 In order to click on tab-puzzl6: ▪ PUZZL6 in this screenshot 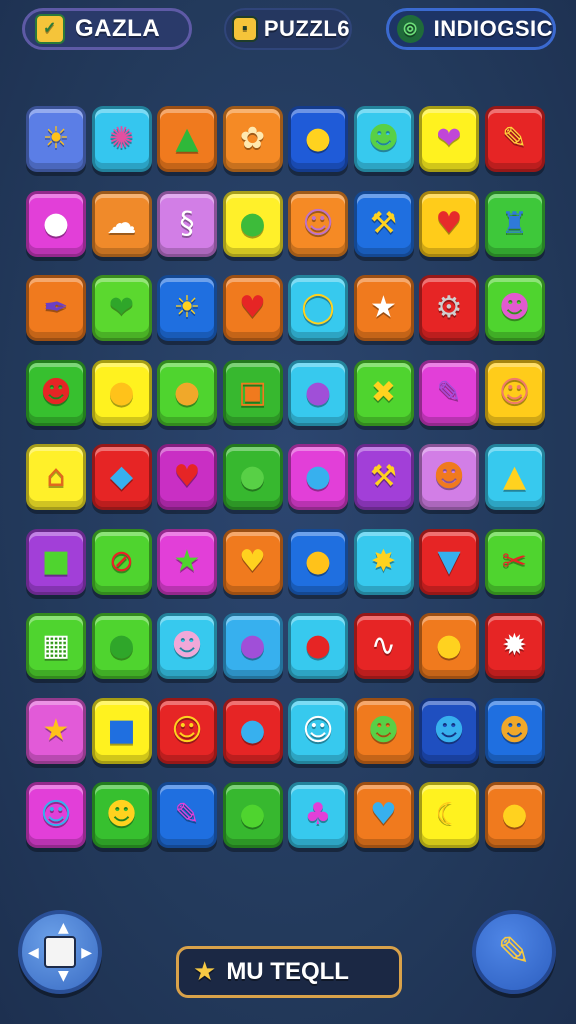, I will do `click(288, 29)`.